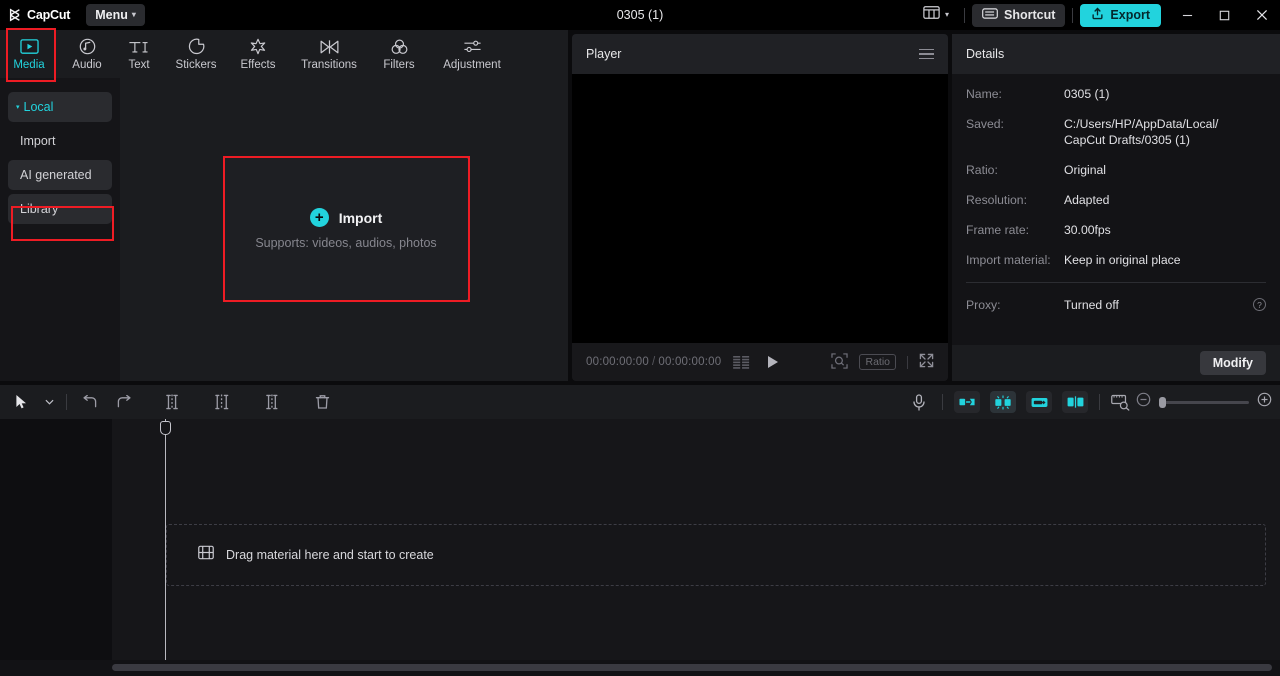 The height and width of the screenshot is (676, 1280). Describe the element at coordinates (165, 428) in the screenshot. I see `playhead-handle` at that location.